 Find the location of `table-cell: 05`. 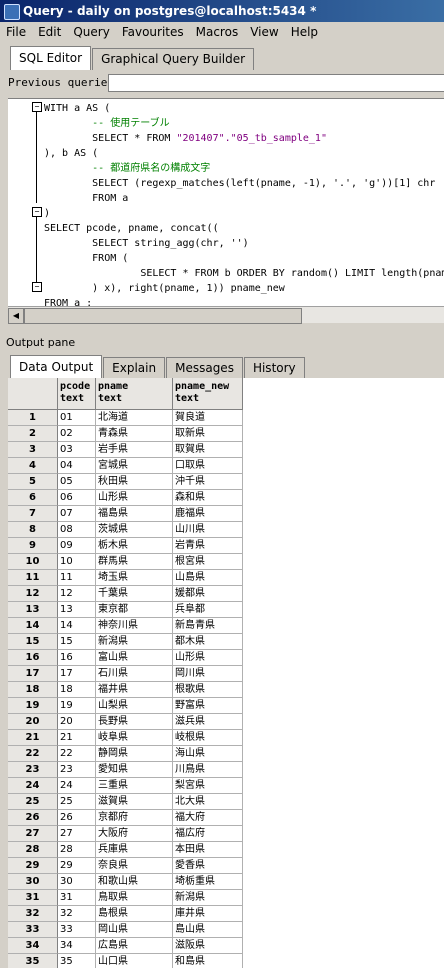

table-cell: 05 is located at coordinates (77, 482).